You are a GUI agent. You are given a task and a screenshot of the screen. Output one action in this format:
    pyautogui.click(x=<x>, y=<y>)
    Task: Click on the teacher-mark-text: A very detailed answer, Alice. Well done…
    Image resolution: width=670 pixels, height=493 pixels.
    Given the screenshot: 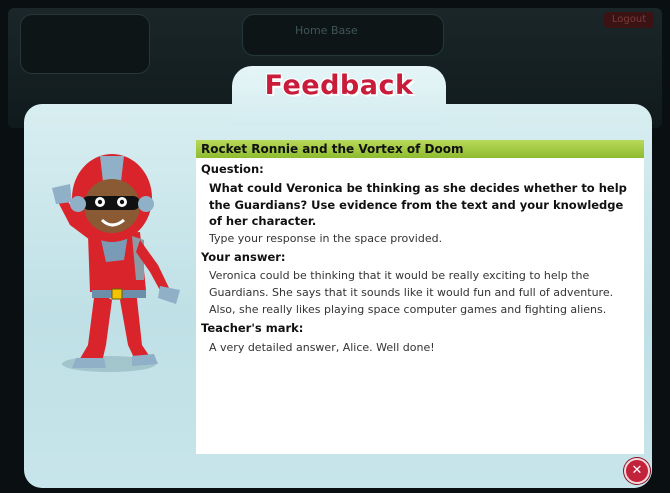 What is the action you would take?
    pyautogui.click(x=322, y=347)
    